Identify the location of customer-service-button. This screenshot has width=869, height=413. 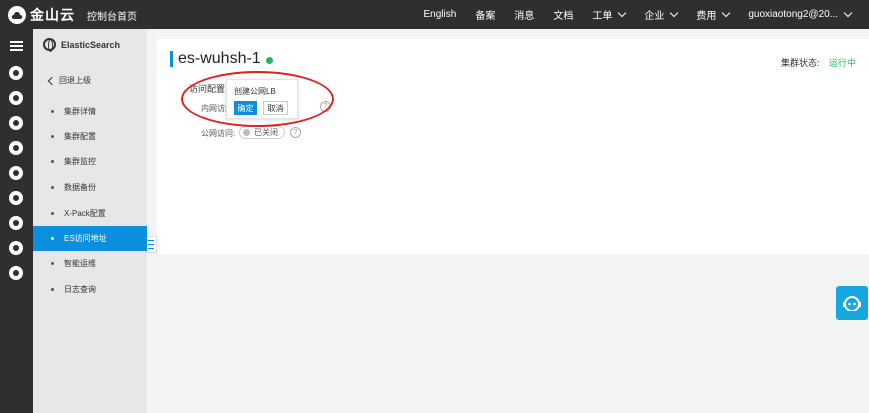
(852, 303).